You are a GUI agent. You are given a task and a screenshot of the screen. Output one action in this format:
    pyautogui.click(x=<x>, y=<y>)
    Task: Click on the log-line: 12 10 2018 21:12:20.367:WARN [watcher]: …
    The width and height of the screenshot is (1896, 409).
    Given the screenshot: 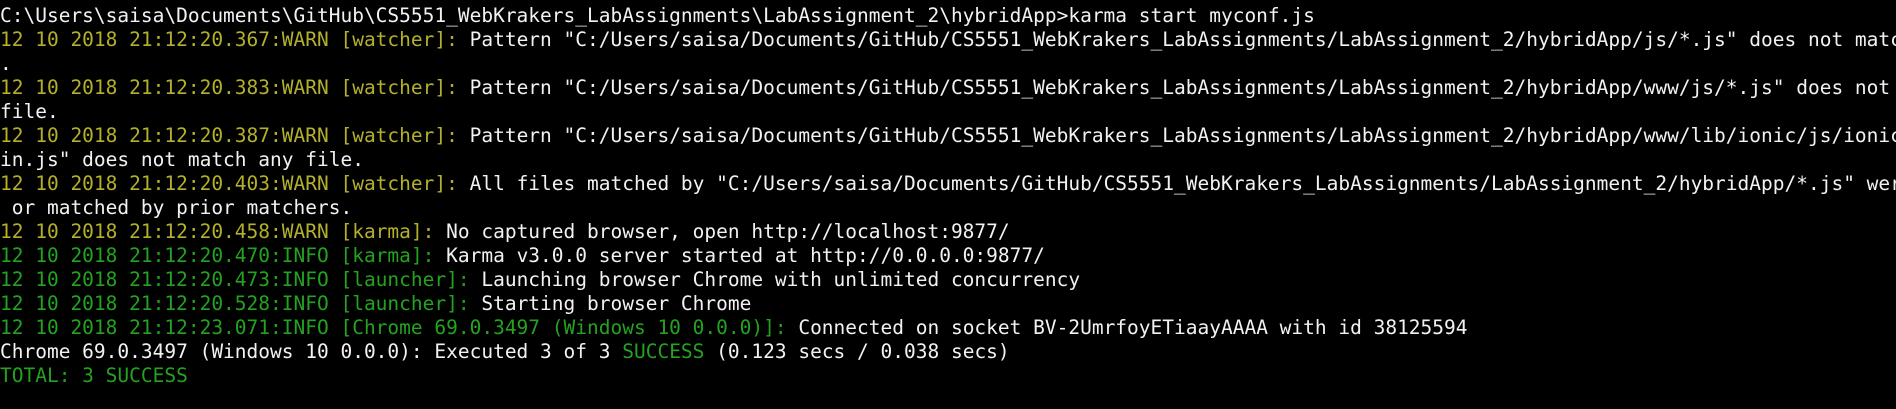 What is the action you would take?
    pyautogui.click(x=948, y=40)
    